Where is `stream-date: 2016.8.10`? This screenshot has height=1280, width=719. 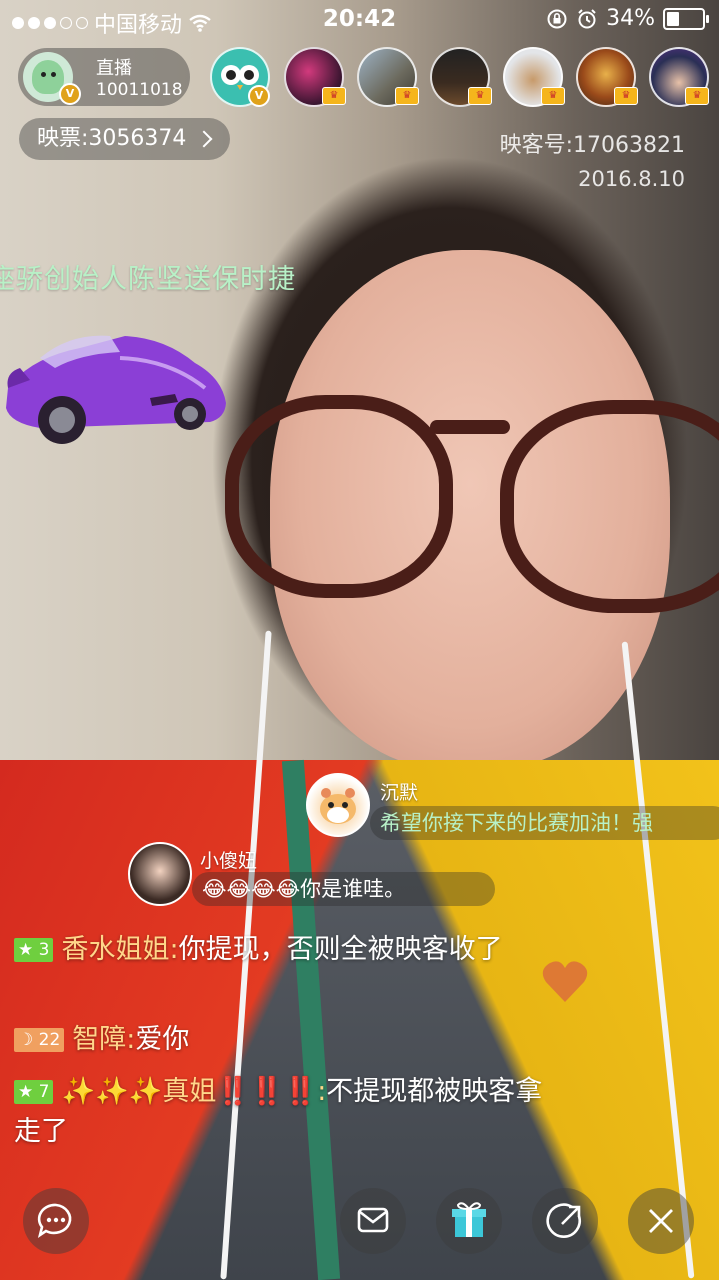 stream-date: 2016.8.10 is located at coordinates (631, 179).